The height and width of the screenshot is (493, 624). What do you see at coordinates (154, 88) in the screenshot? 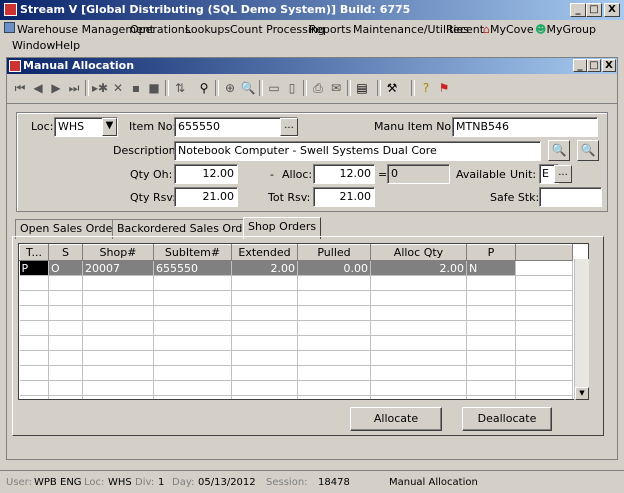
I see `cancel-icon: ■` at bounding box center [154, 88].